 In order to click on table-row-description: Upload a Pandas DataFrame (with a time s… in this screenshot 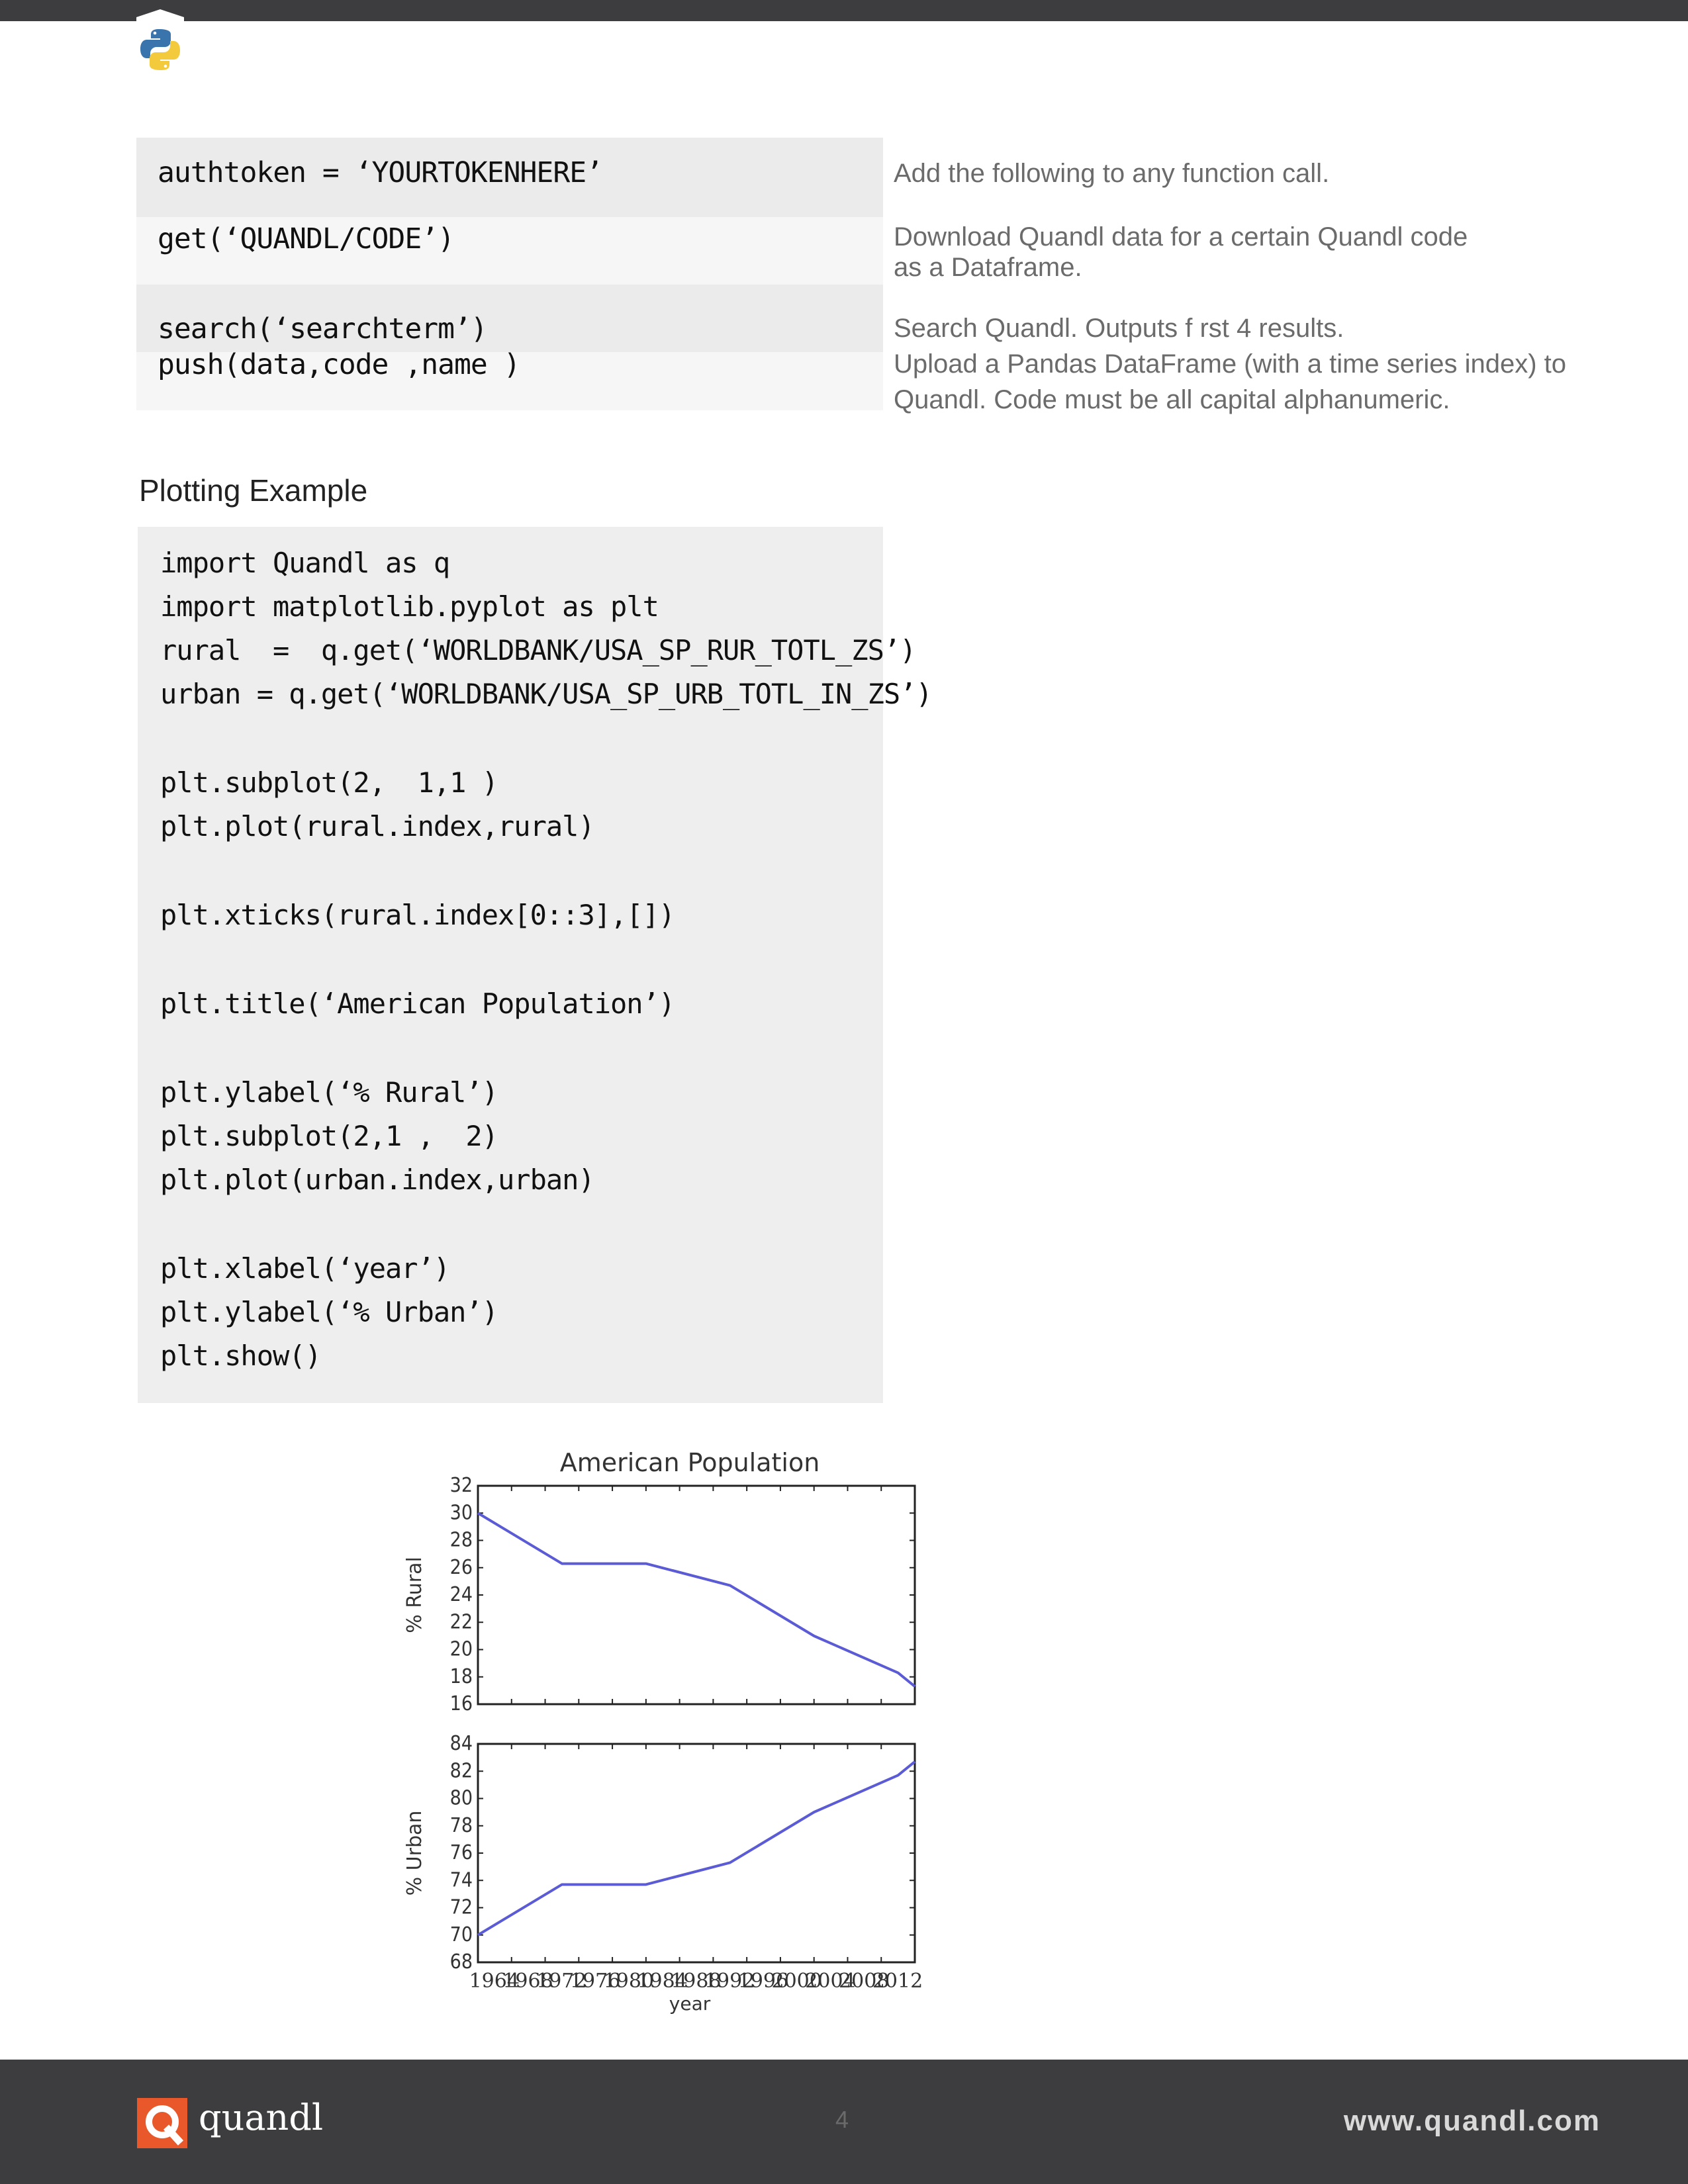, I will do `click(1230, 364)`.